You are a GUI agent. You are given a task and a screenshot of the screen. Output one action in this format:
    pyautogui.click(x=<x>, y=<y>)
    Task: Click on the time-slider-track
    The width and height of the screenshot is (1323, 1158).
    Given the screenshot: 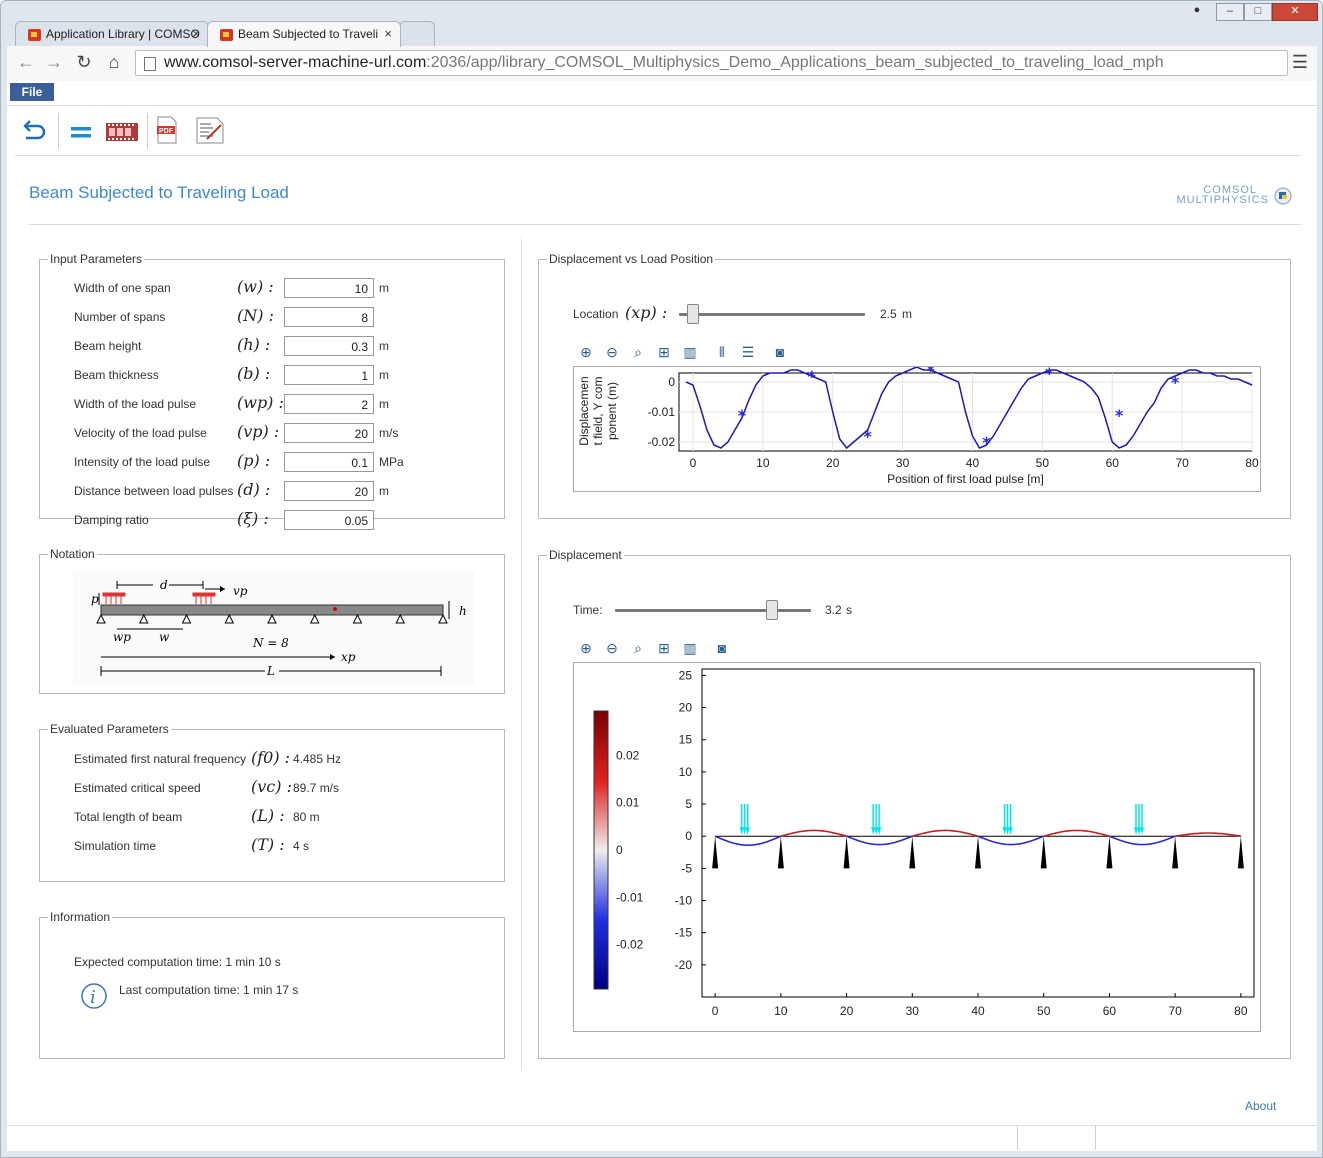 What is the action you would take?
    pyautogui.click(x=713, y=610)
    